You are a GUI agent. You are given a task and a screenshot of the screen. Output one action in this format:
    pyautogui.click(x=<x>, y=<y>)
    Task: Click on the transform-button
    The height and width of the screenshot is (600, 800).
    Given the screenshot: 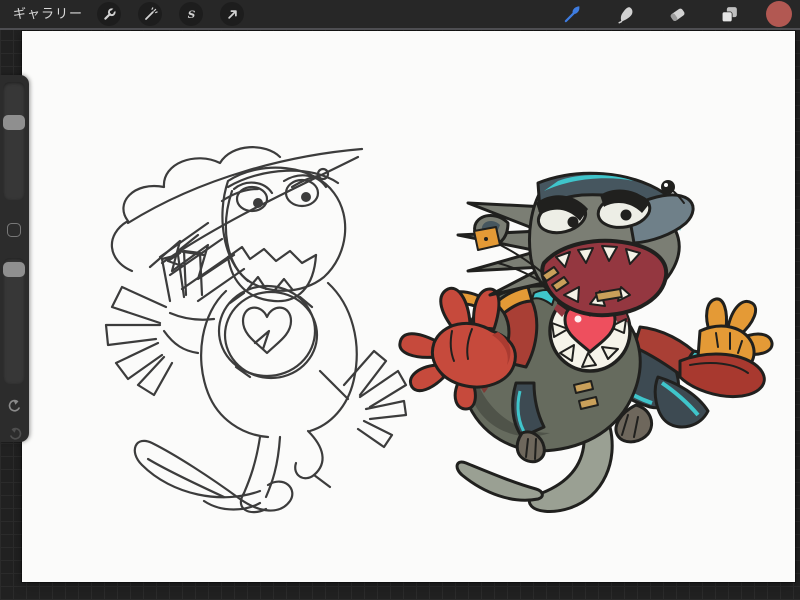 What is the action you would take?
    pyautogui.click(x=232, y=14)
    